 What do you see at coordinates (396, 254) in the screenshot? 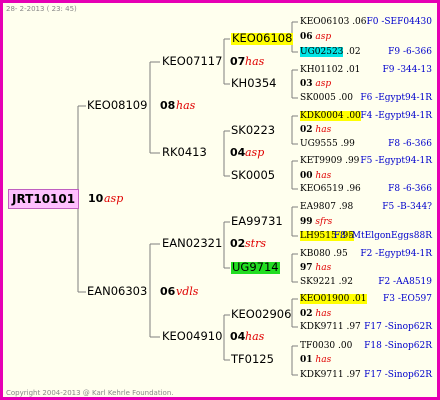
I see `gen4-info-11: F2 -Egypt94-1R` at bounding box center [396, 254].